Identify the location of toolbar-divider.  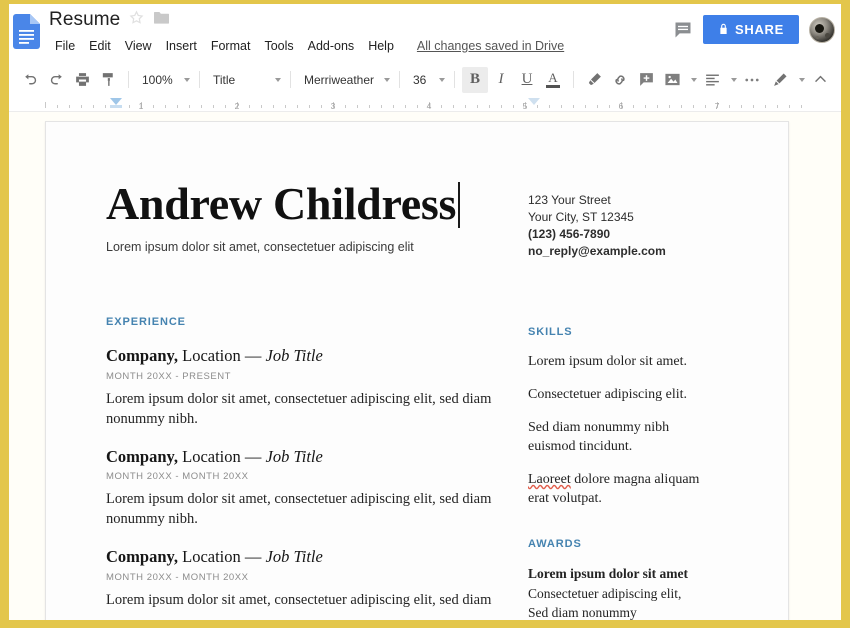
(128, 79).